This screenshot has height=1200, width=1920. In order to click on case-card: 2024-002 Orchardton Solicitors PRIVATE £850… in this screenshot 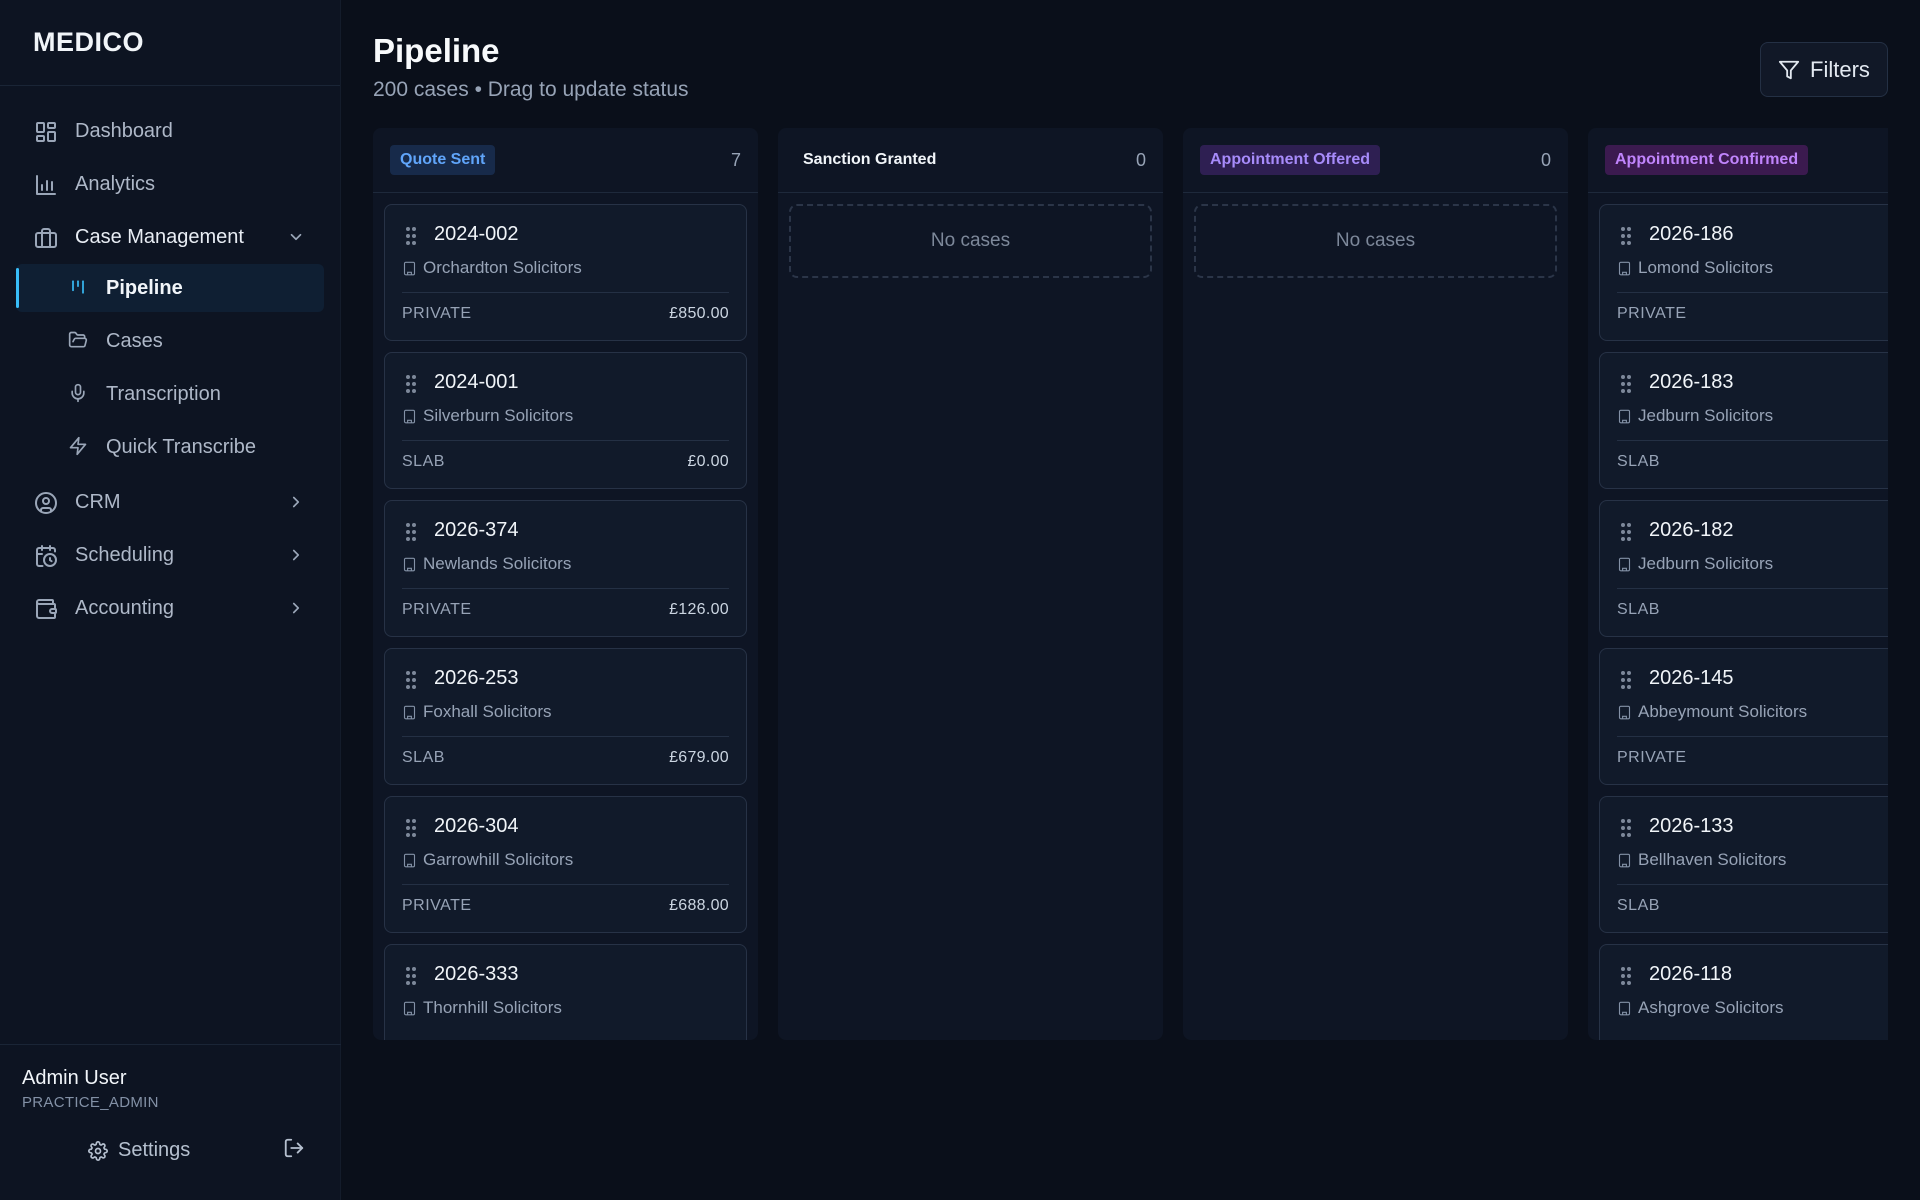, I will do `click(565, 272)`.